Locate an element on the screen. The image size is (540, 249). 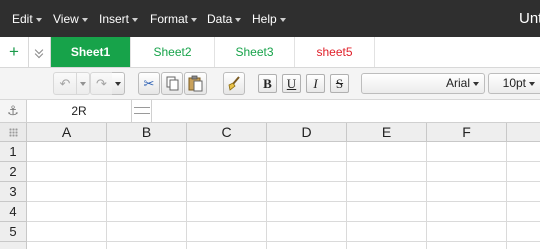
menu-insert-label: Insert is located at coordinates (114, 19).